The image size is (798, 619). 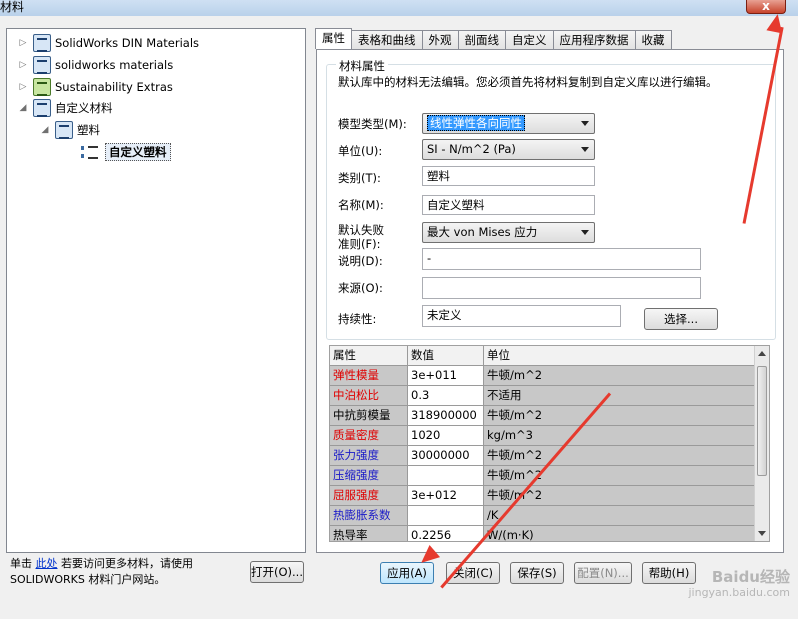 I want to click on watermark-url: jingyan.baidu.com, so click(x=739, y=592).